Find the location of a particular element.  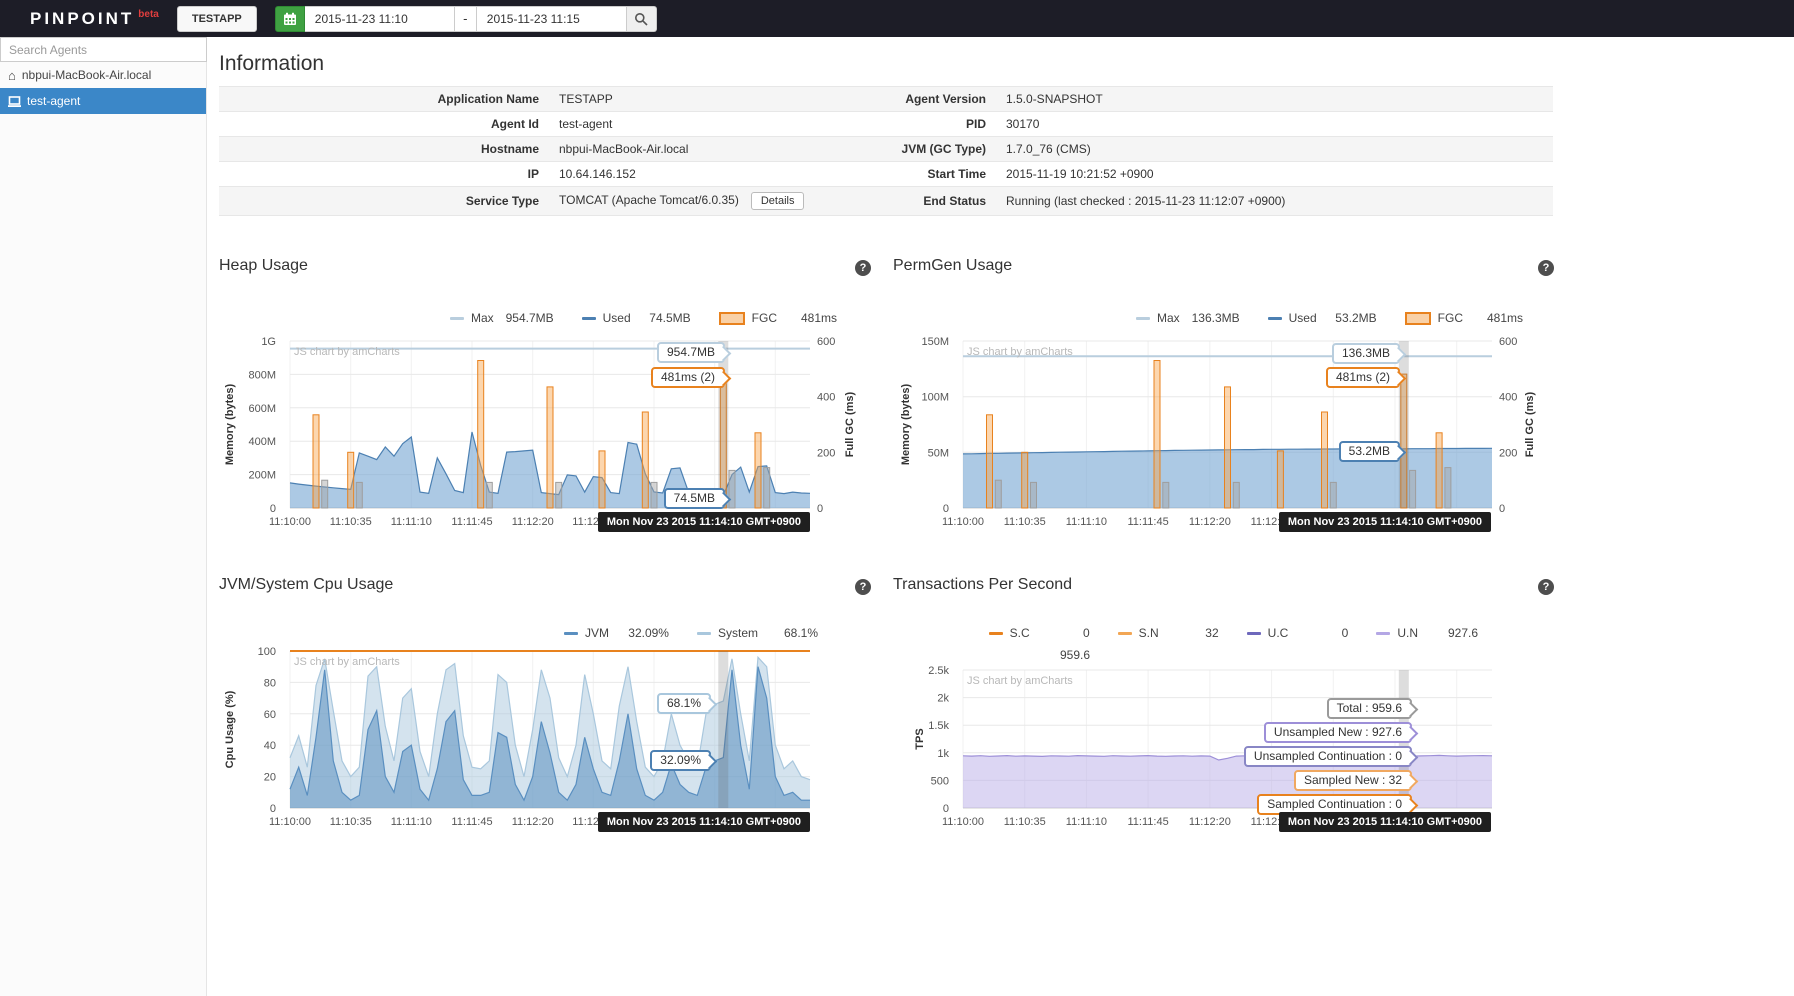

date-to-input is located at coordinates (551, 18).